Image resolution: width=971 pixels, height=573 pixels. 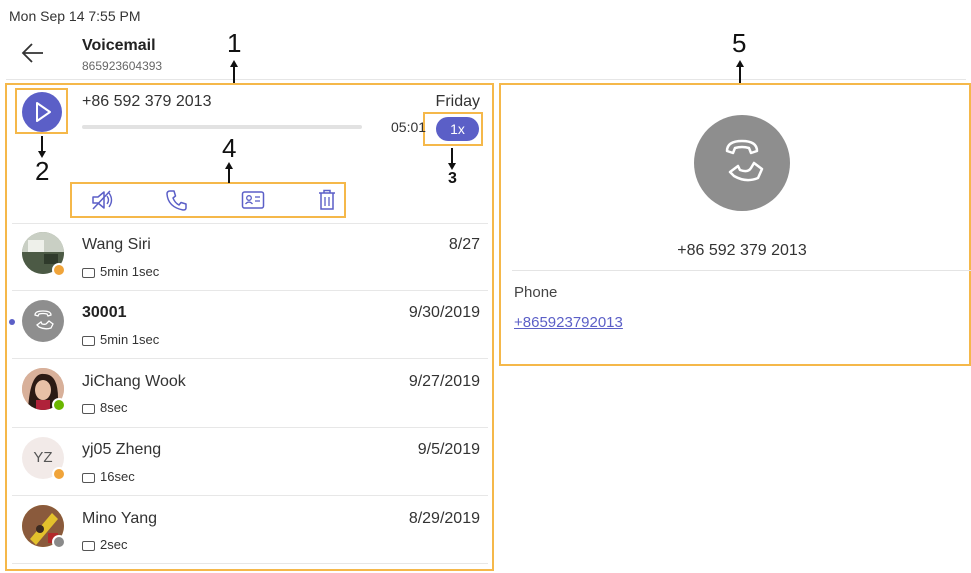 I want to click on voicemail-duration: 16sec, so click(x=108, y=476).